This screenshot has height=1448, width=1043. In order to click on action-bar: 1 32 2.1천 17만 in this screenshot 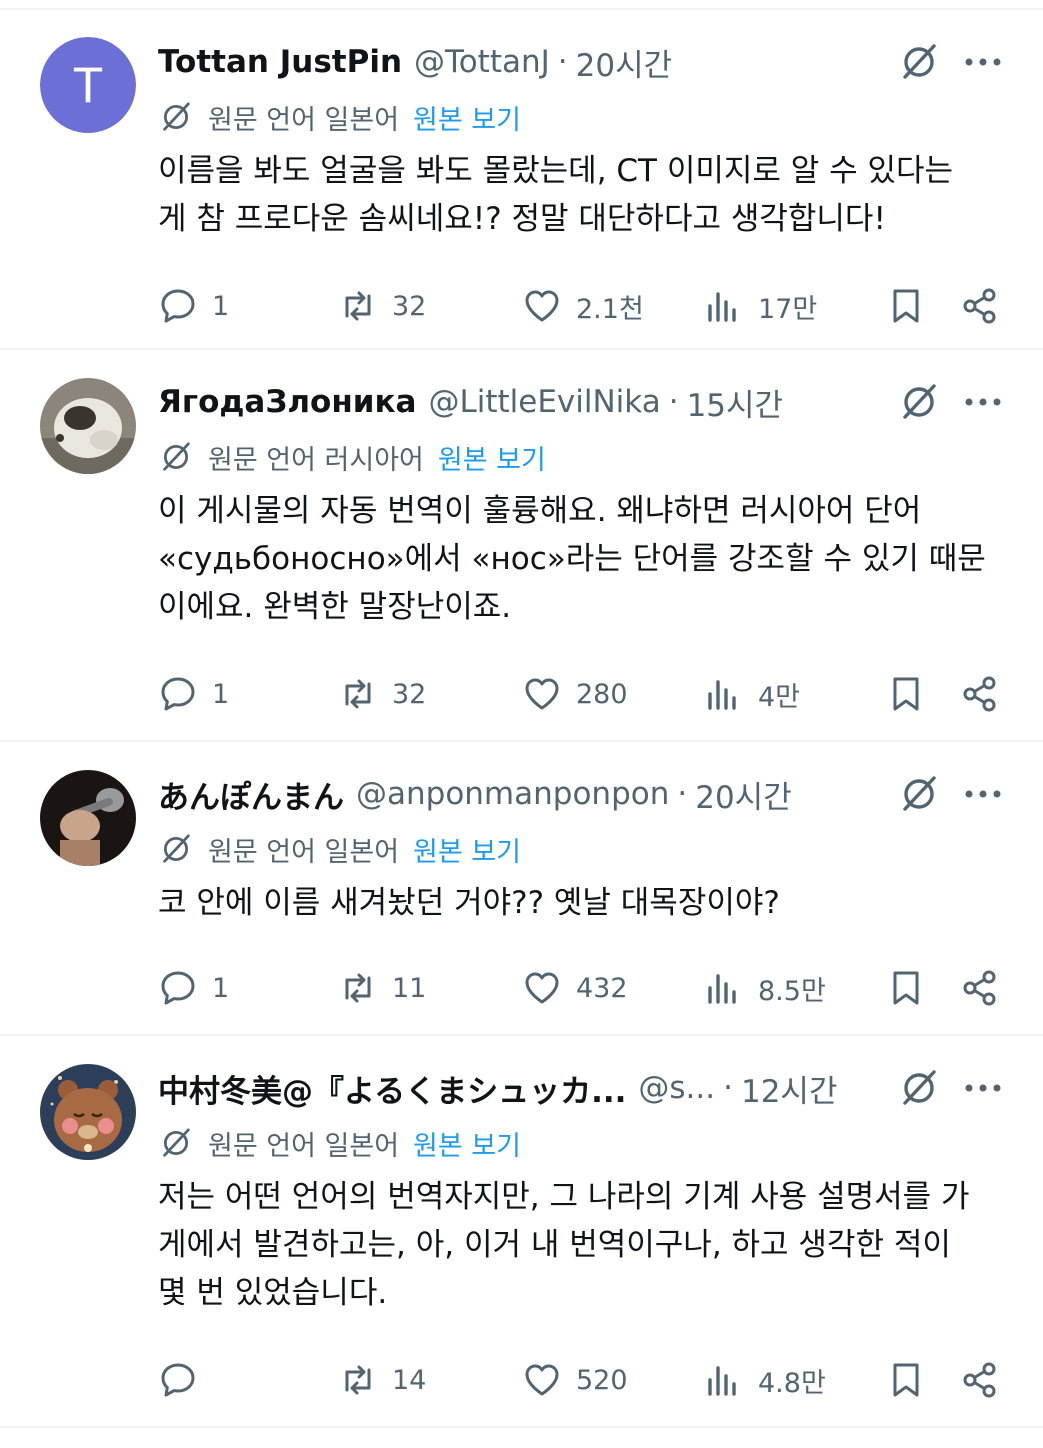, I will do `click(580, 306)`.